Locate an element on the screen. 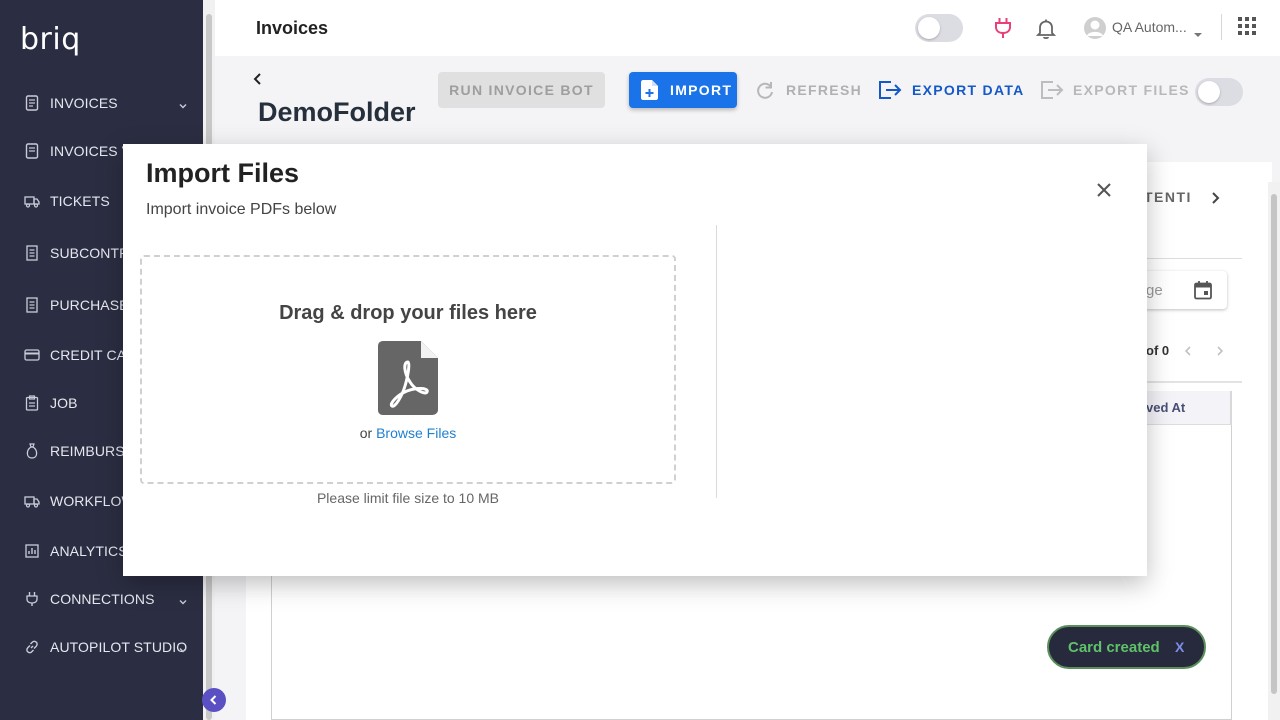 The image size is (1280, 720). sidebar-item-label: ANALYTICS is located at coordinates (89, 551).